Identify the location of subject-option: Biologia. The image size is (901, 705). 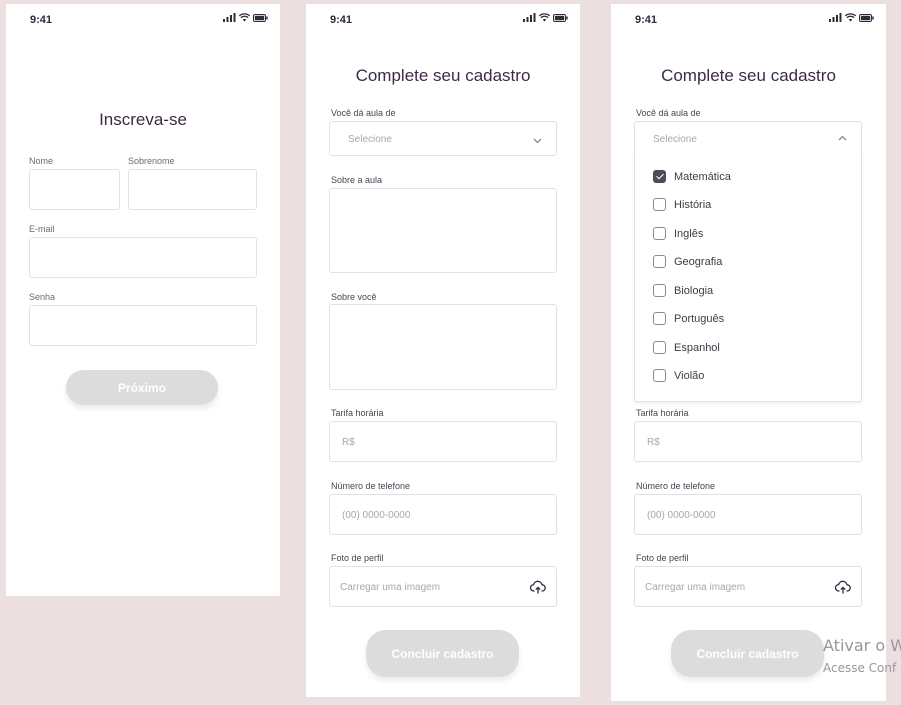
(683, 290).